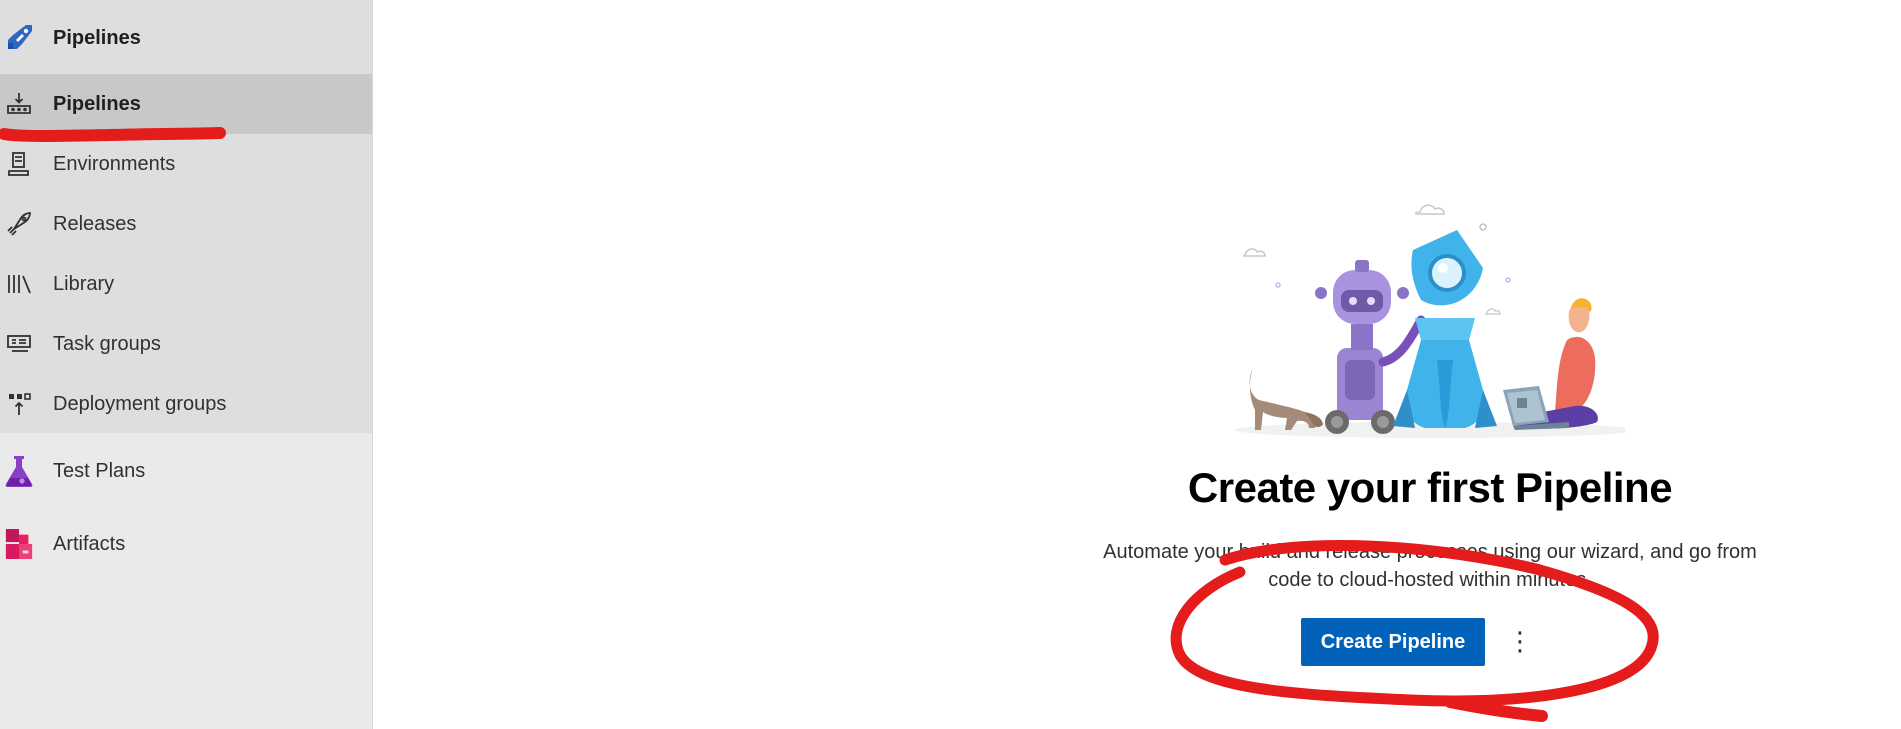 The image size is (1901, 729). What do you see at coordinates (19, 404) in the screenshot?
I see `deployment-groups-icon` at bounding box center [19, 404].